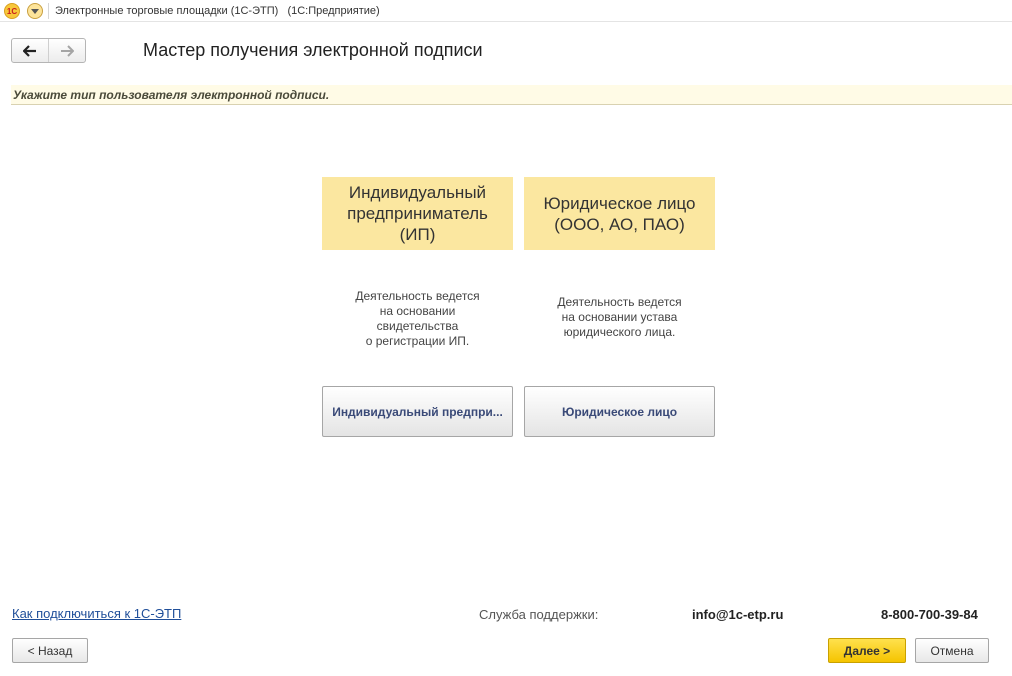  I want to click on navigation-group, so click(48, 50).